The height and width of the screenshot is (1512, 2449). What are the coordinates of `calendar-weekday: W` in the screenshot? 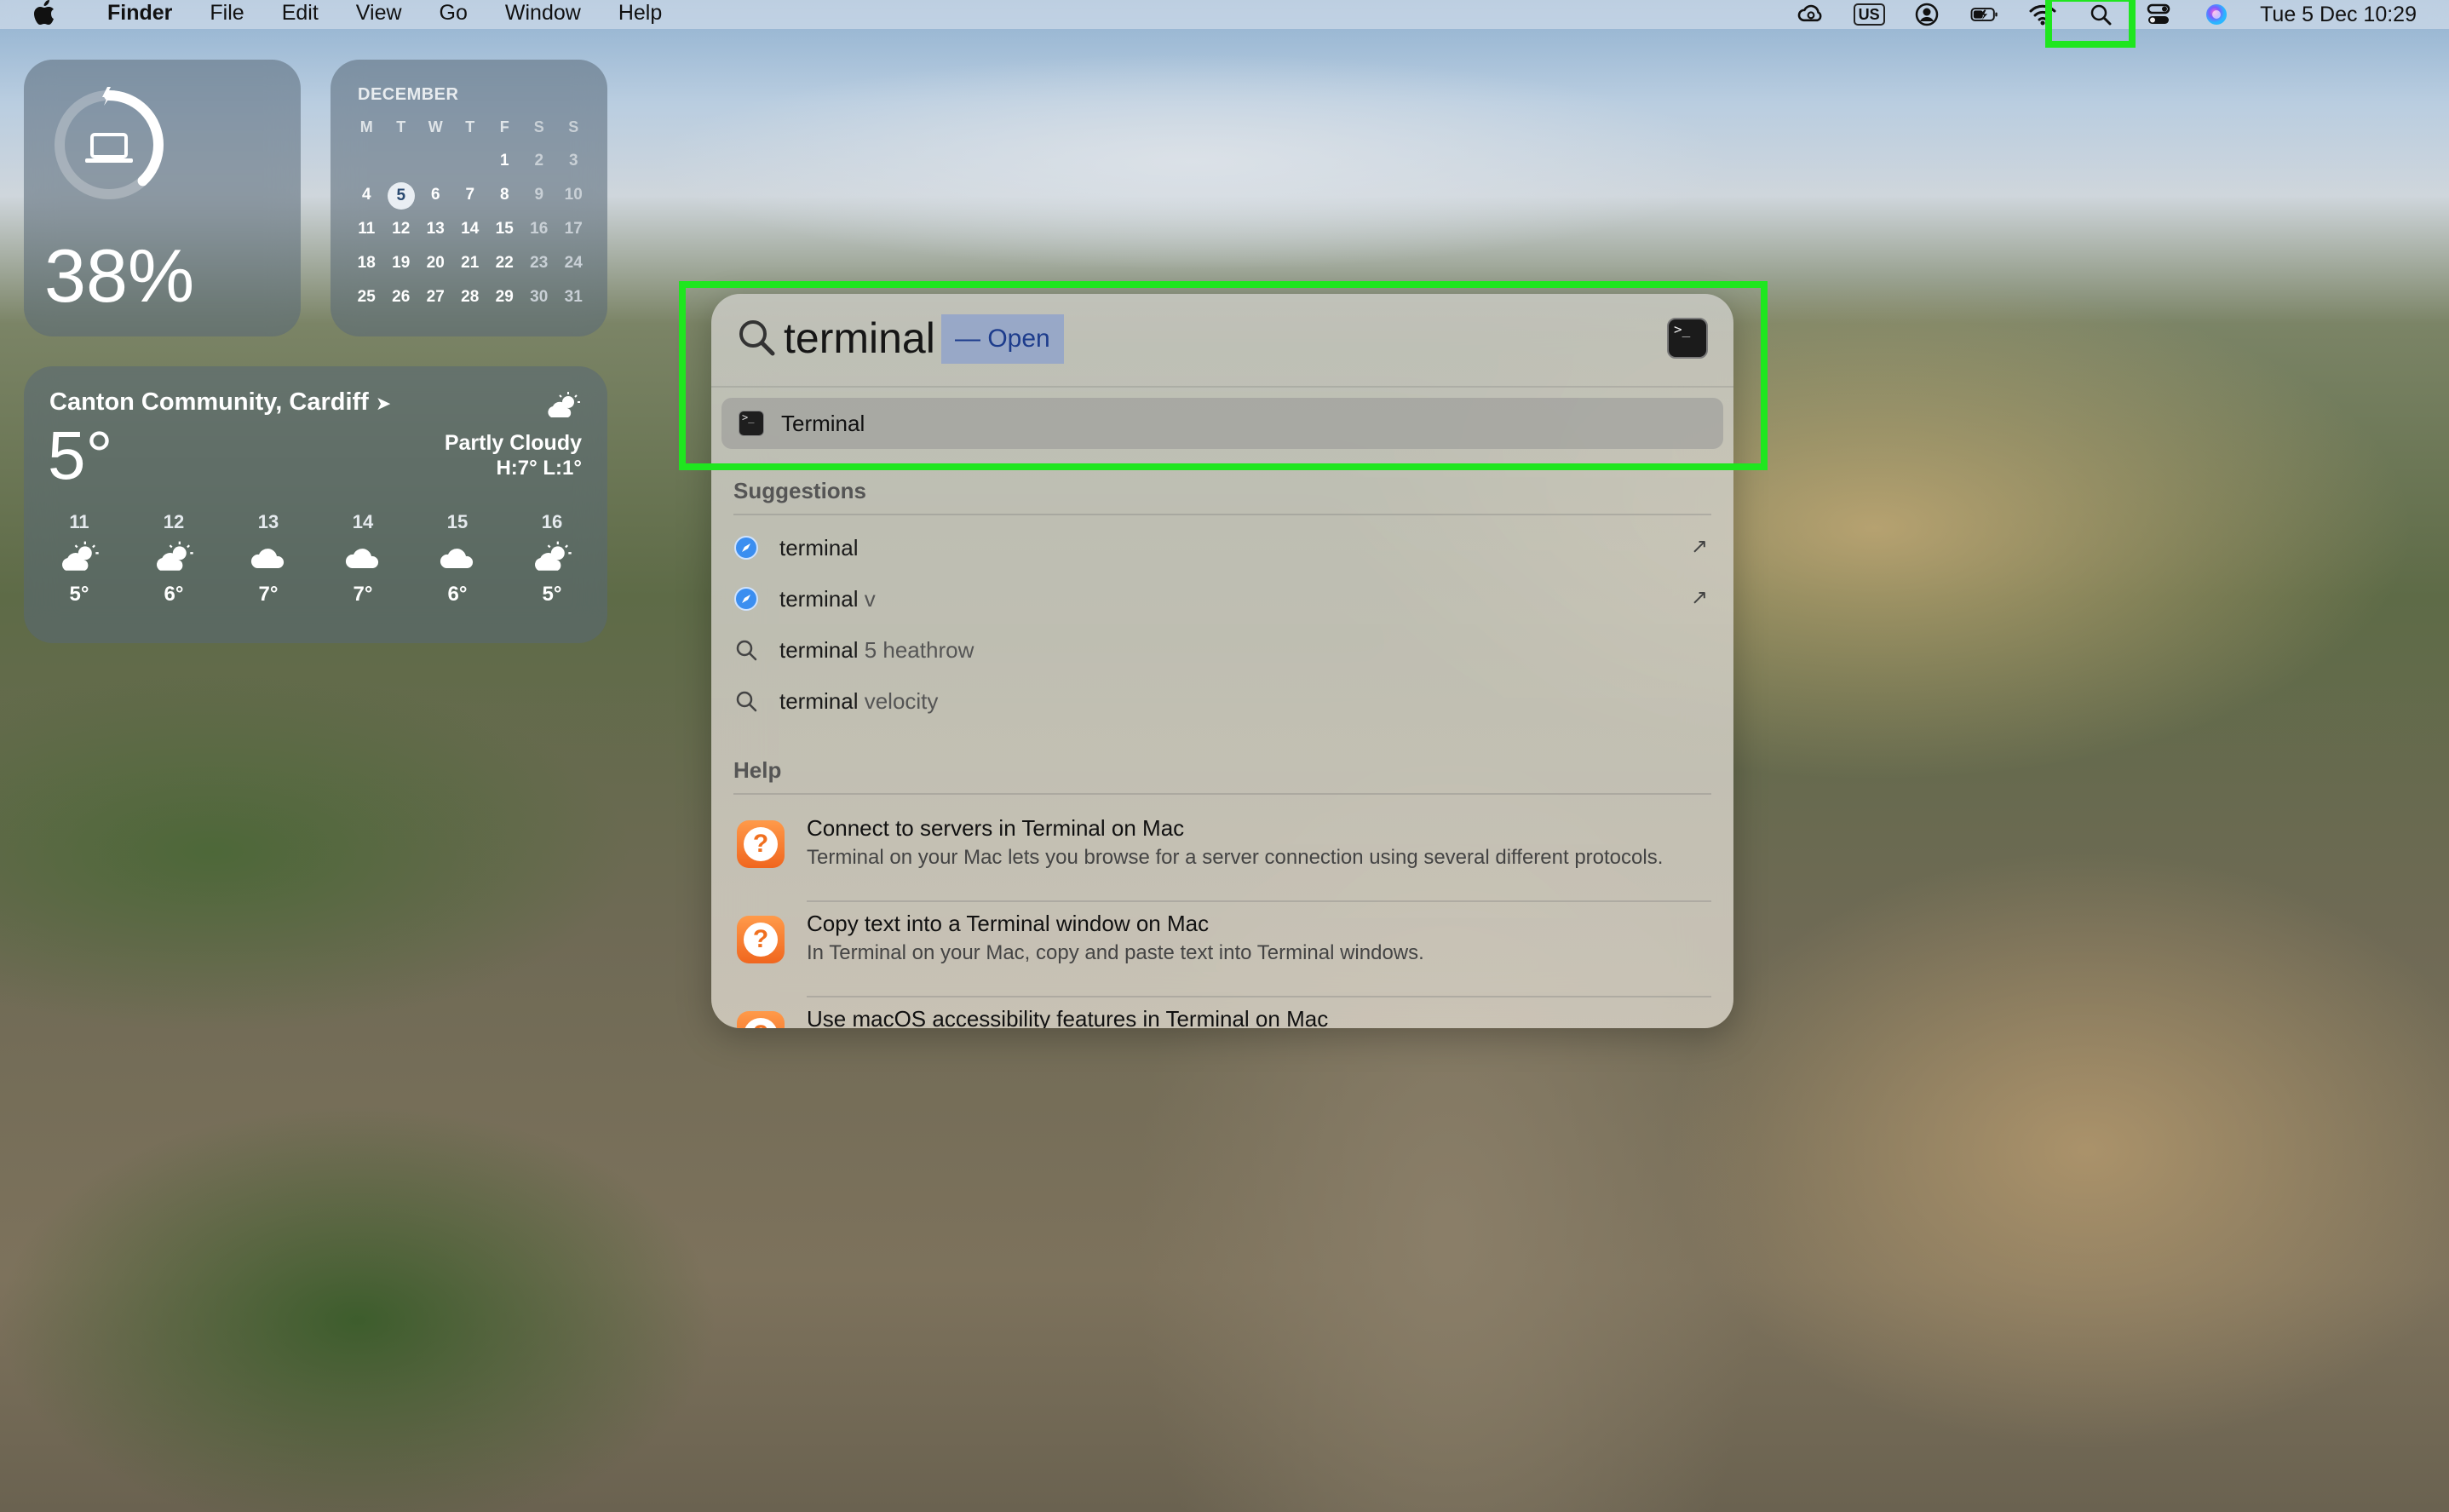 It's located at (435, 126).